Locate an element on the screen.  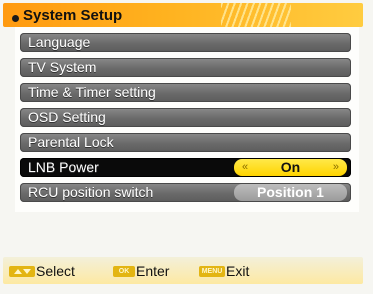
help-select: Select is located at coordinates (42, 271).